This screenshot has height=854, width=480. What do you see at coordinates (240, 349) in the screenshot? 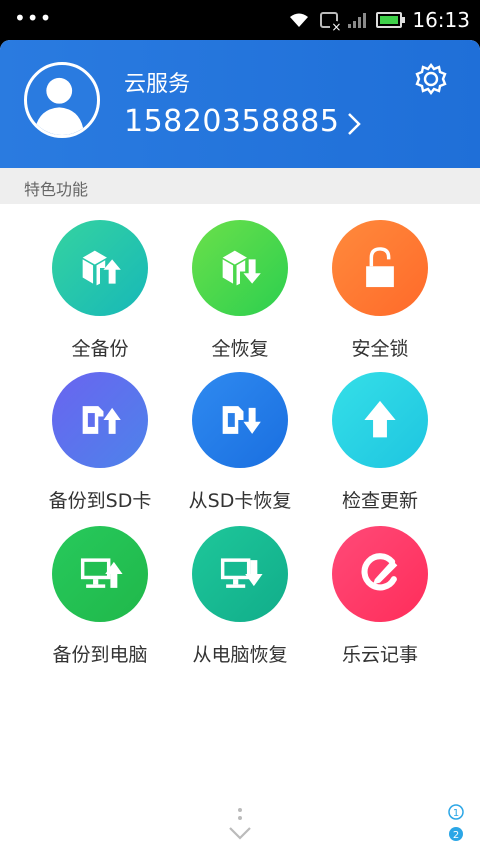
I see `feature-label: 全恢复` at bounding box center [240, 349].